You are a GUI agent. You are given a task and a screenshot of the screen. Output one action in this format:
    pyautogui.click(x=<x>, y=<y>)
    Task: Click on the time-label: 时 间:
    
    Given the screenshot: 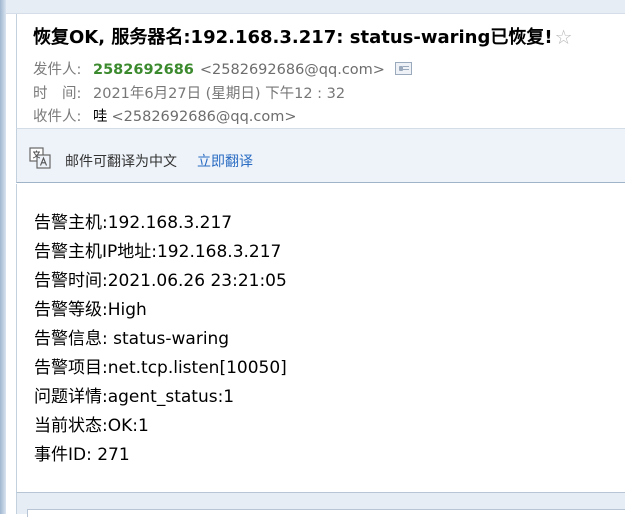 What is the action you would take?
    pyautogui.click(x=57, y=94)
    